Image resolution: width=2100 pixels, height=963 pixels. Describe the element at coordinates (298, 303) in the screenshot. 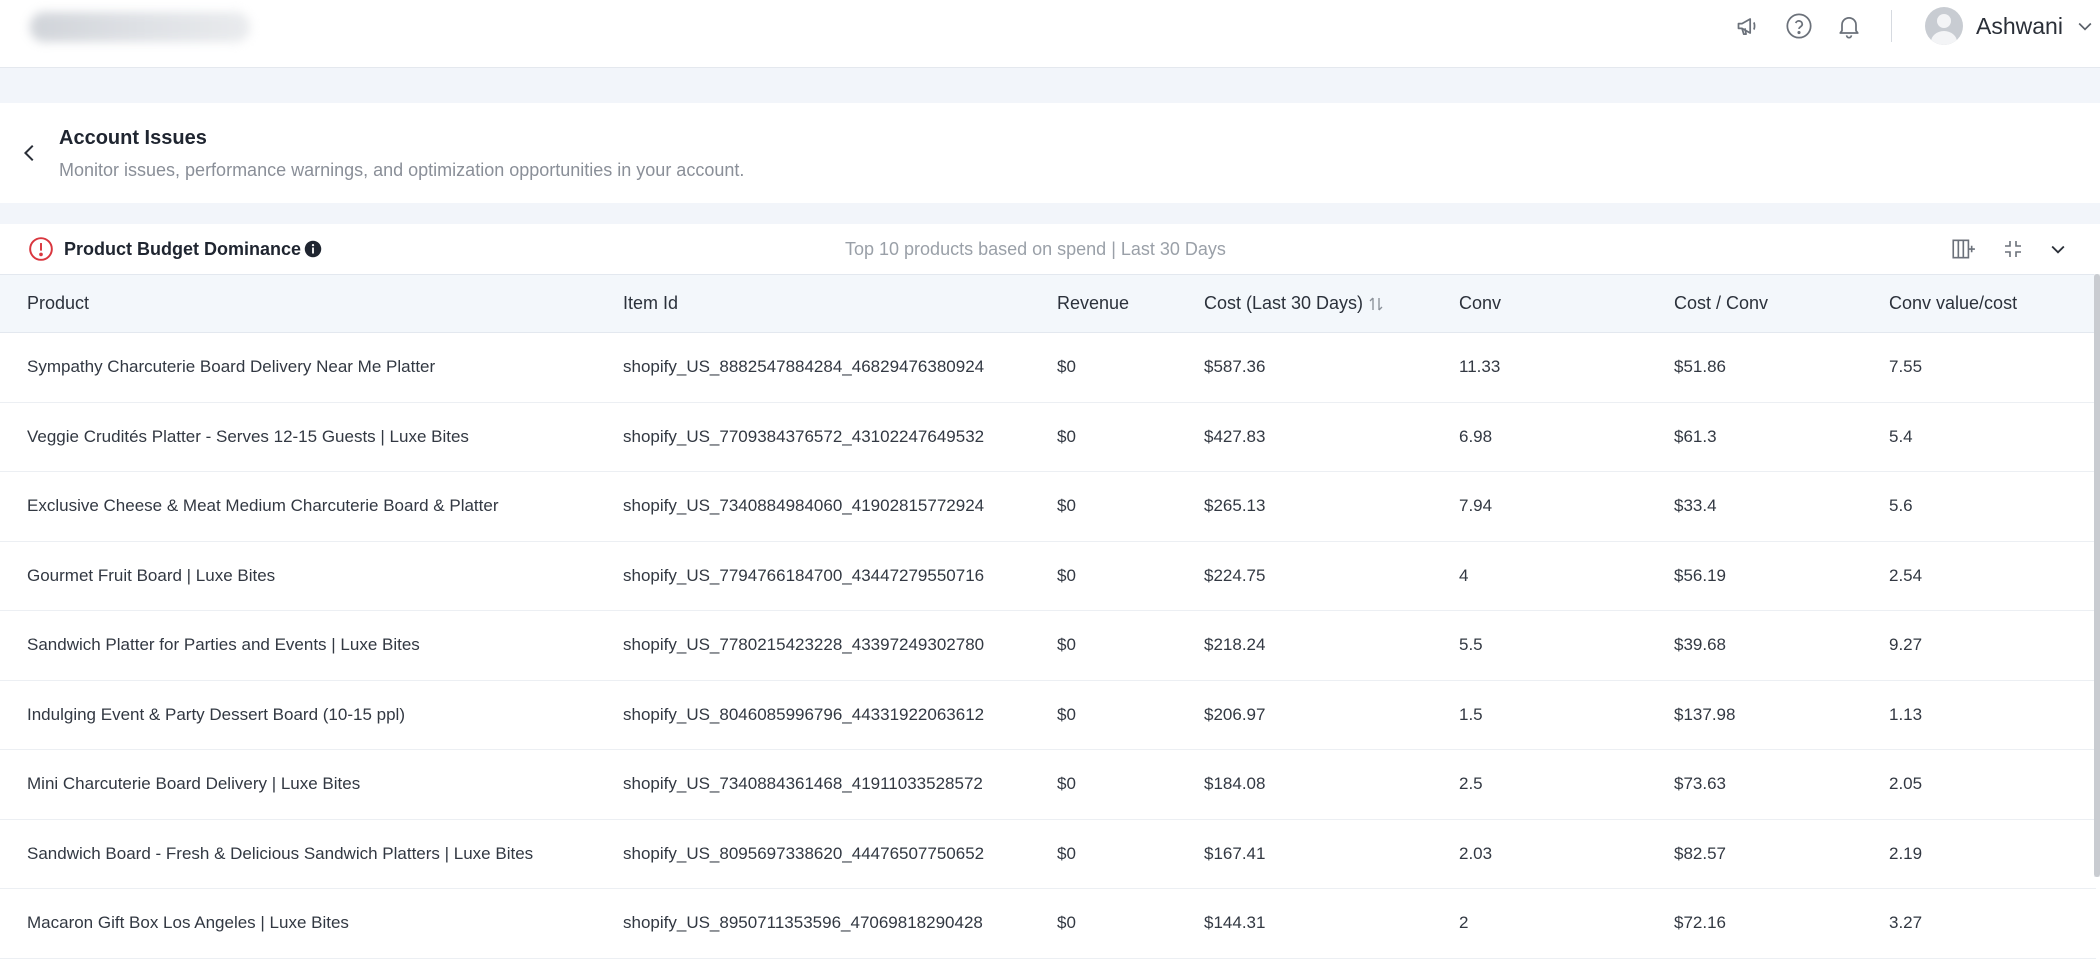

I see `column-header-product: Product` at that location.